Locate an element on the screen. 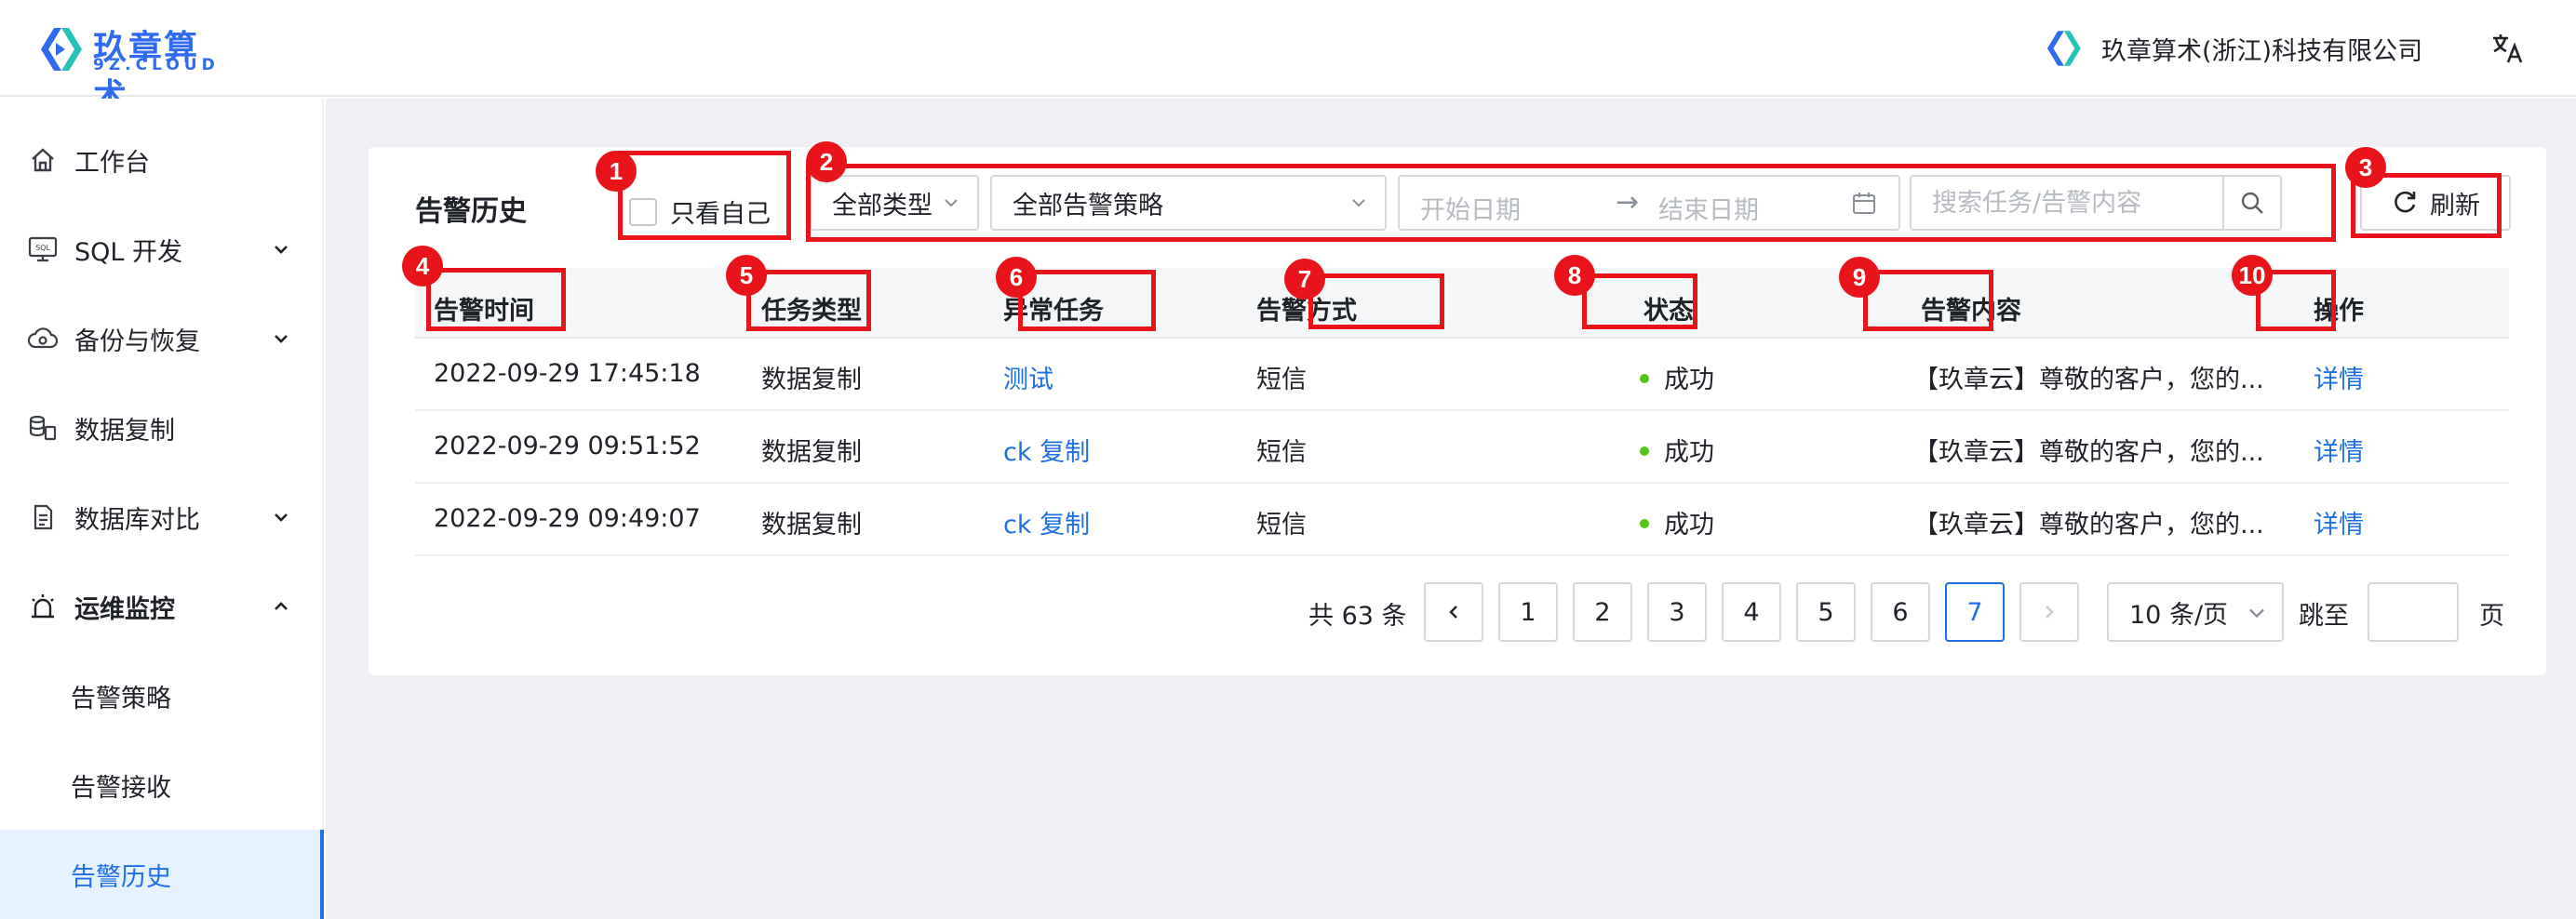 The height and width of the screenshot is (919, 2576). column-header-alert-content: 告警内容 is located at coordinates (1971, 308).